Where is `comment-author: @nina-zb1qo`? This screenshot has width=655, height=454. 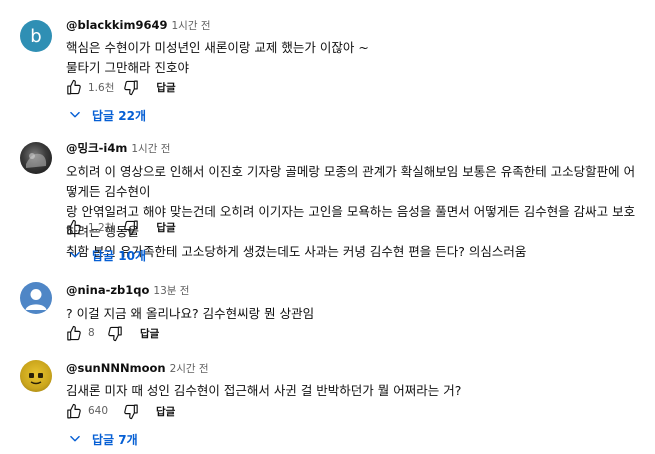 comment-author: @nina-zb1qo is located at coordinates (107, 290).